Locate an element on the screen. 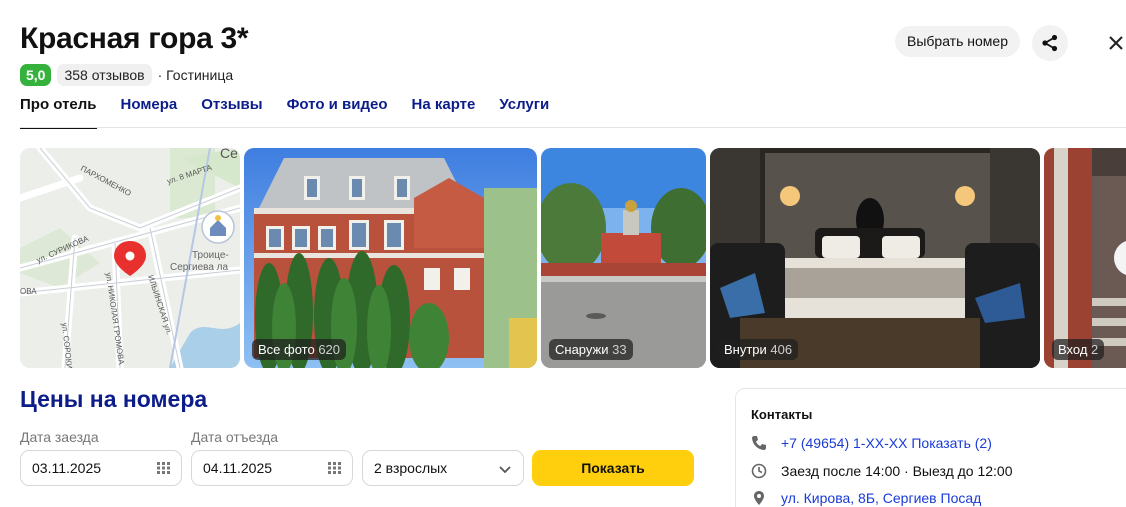 This screenshot has height=507, width=1126. photo-tile-inside: Внутри 406 is located at coordinates (875, 258).